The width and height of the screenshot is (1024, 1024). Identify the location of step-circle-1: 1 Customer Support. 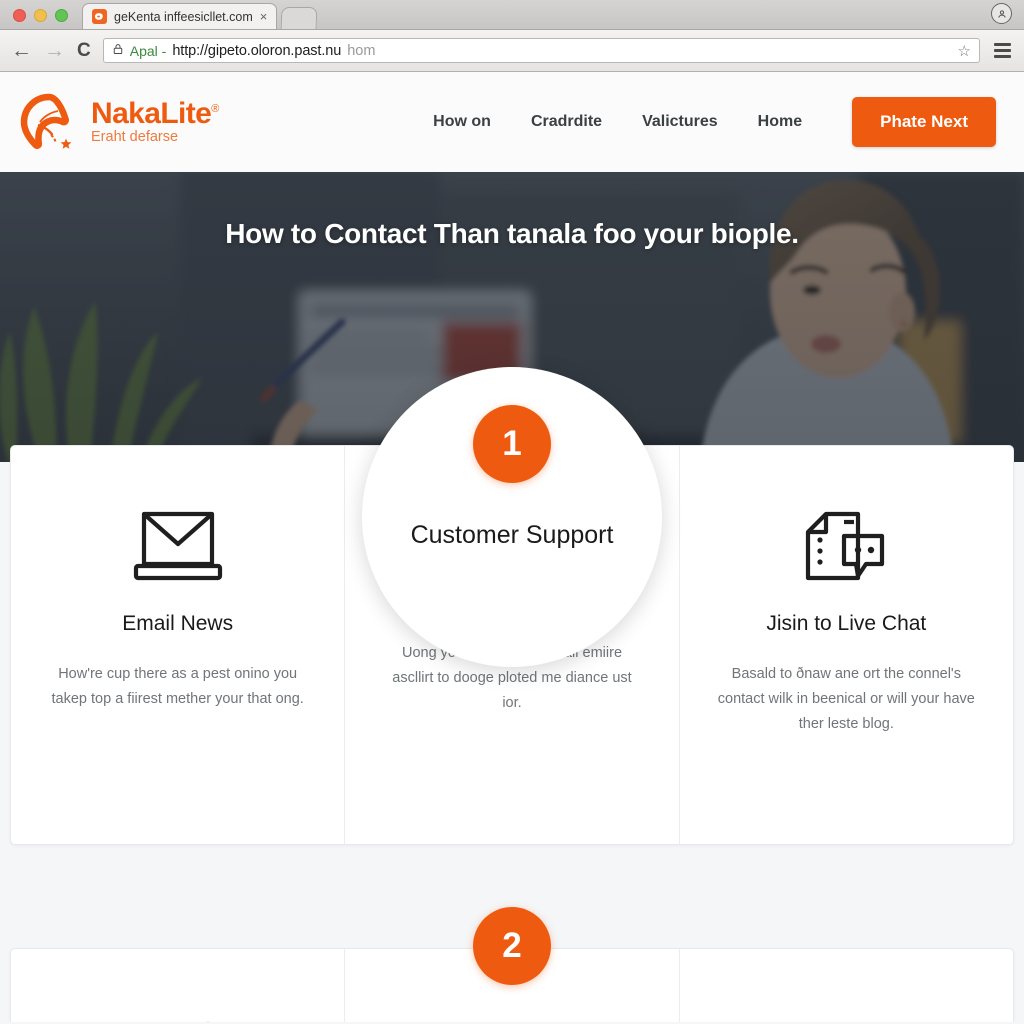
(512, 517).